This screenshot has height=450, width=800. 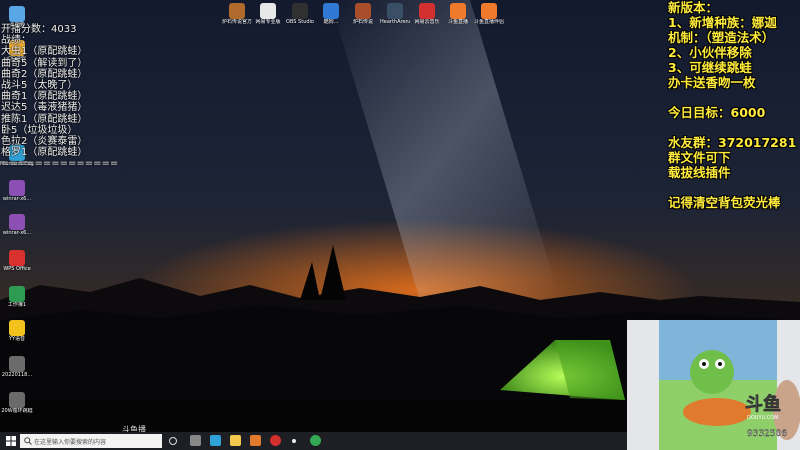 I want to click on webcam-overlay: 斗鱼 DOUYU.COM 9332506, so click(x=713, y=385).